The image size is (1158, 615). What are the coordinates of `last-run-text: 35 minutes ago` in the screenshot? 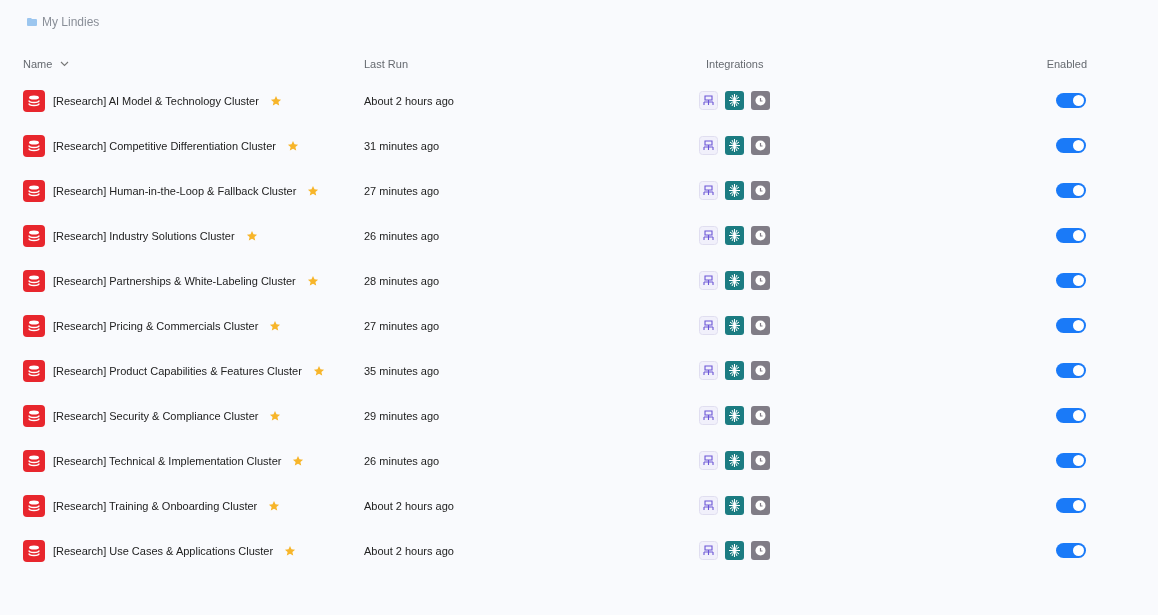 It's located at (402, 370).